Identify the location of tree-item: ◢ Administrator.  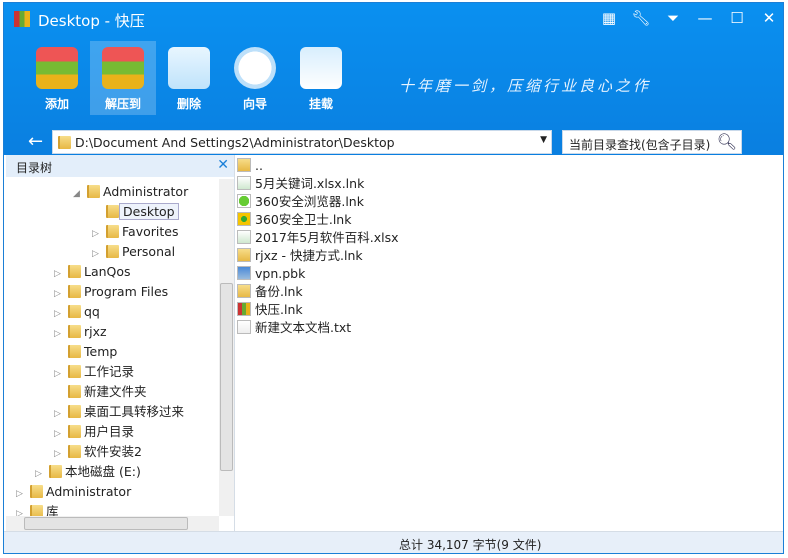
(132, 192).